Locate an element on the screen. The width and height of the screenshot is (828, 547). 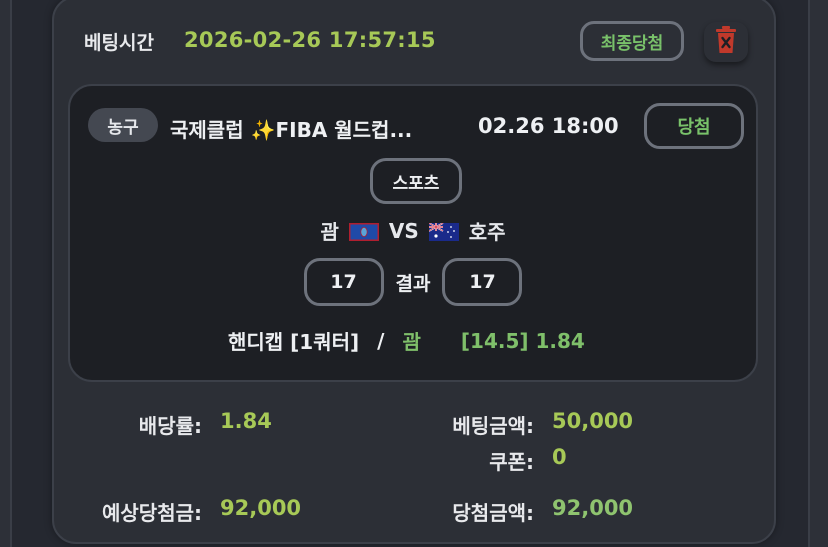
result-label: 결과 is located at coordinates (413, 283).